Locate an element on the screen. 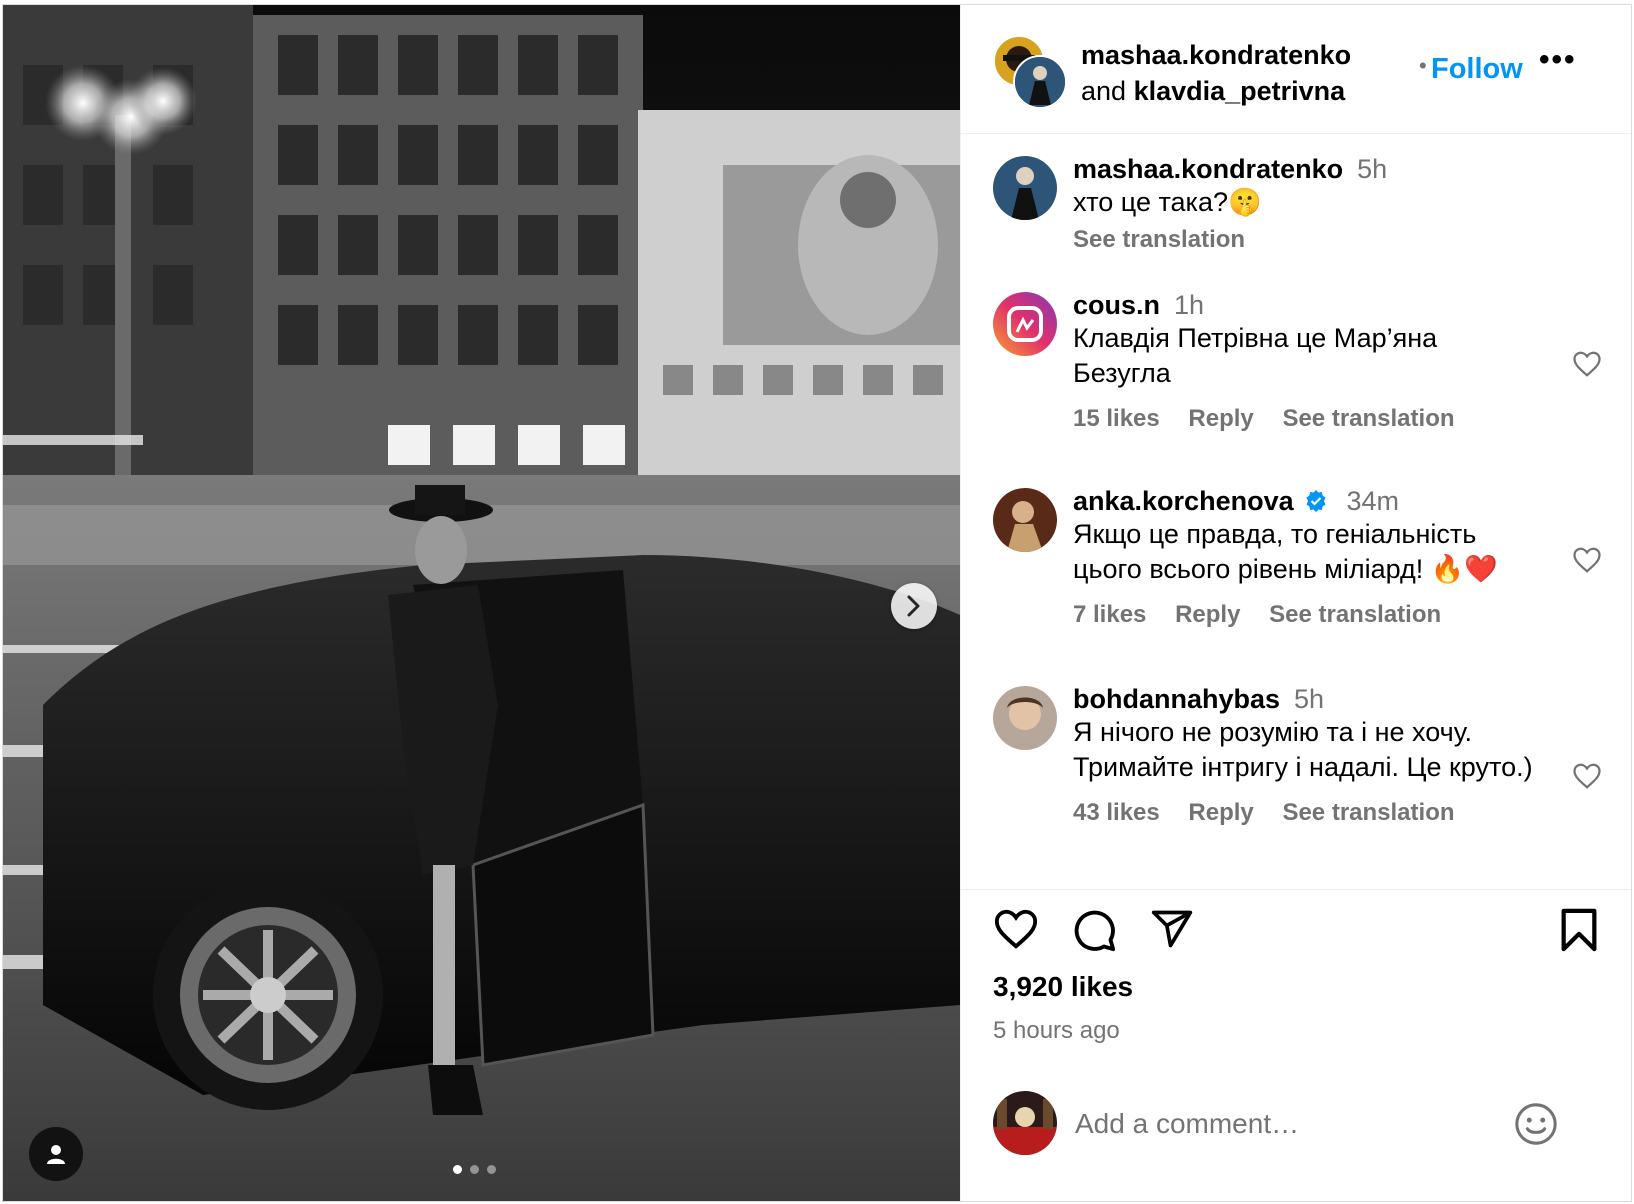  chevron-right-icon is located at coordinates (913, 606).